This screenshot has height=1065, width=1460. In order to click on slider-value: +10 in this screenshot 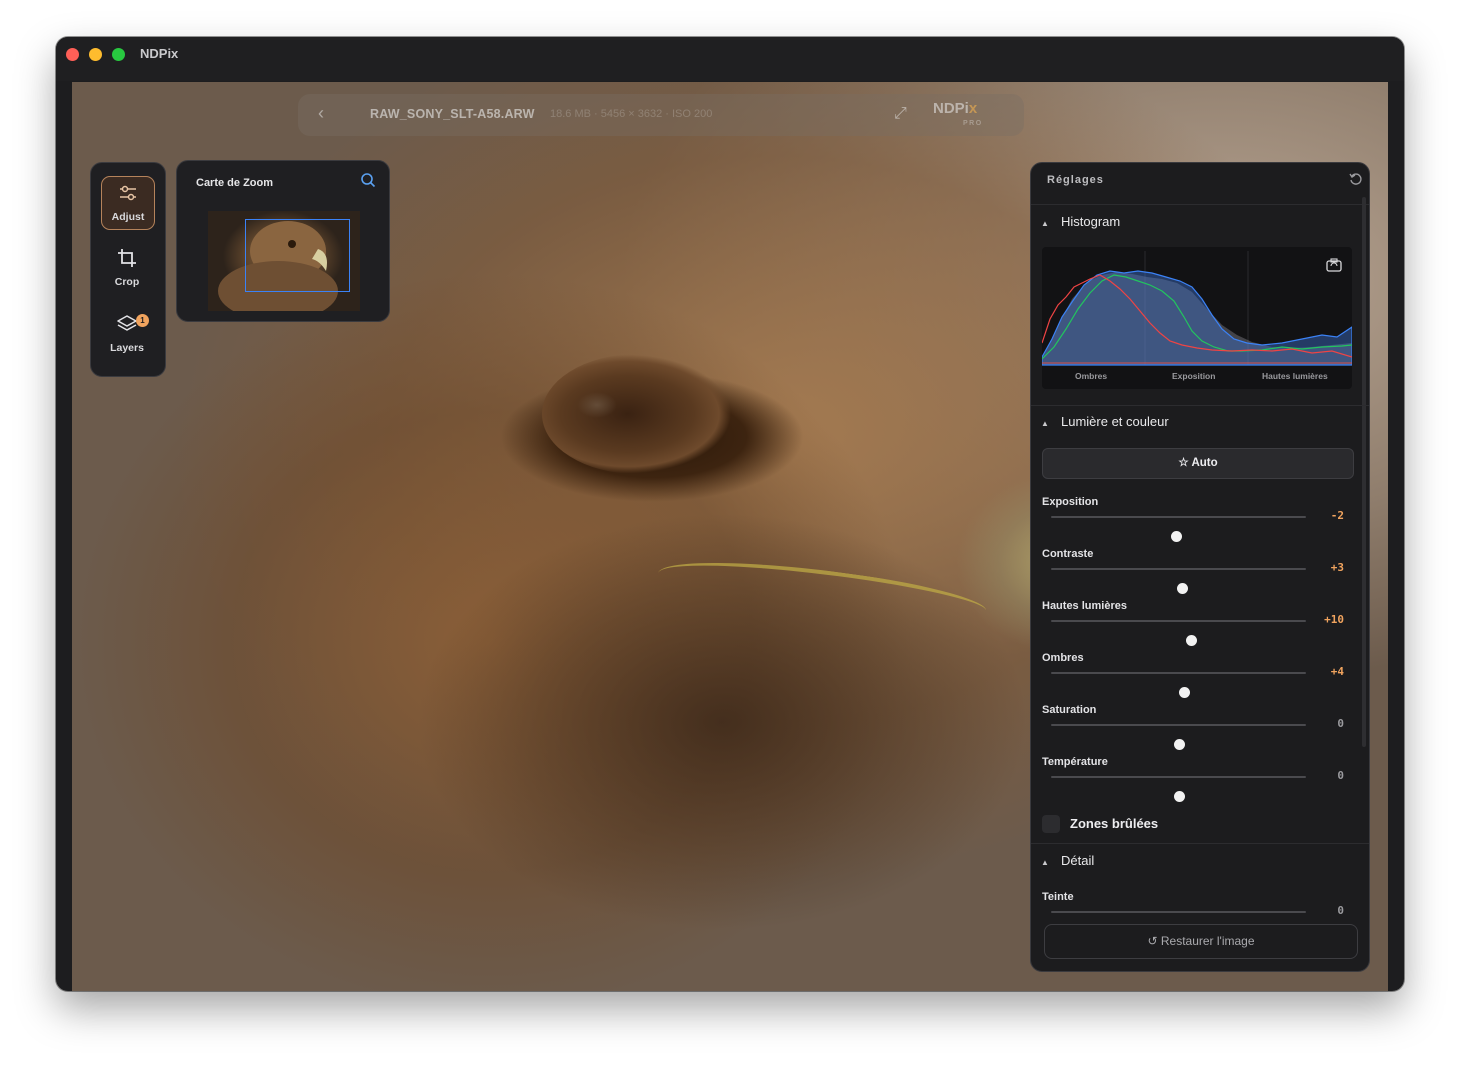, I will do `click(1334, 619)`.